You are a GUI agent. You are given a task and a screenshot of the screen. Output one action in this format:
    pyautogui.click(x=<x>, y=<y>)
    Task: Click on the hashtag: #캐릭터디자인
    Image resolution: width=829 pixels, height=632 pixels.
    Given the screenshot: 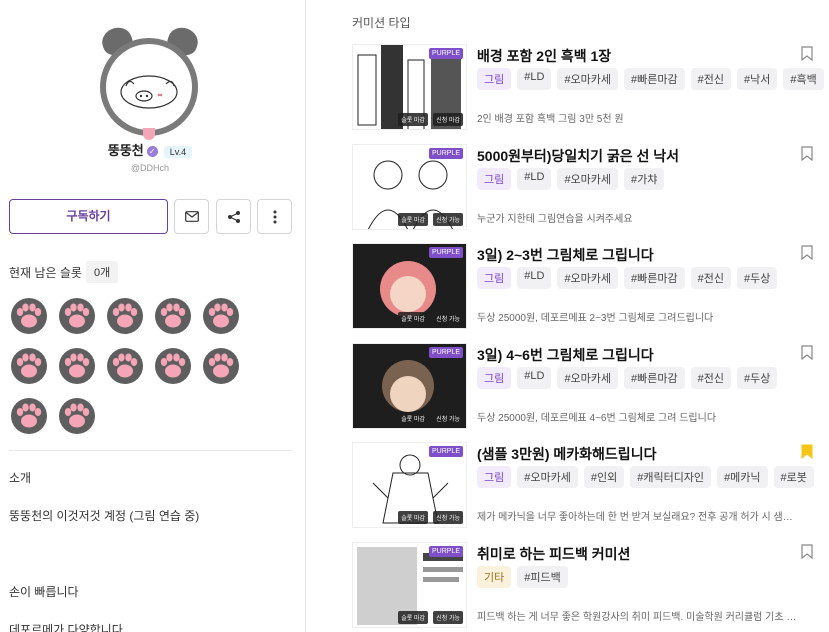 What is the action you would take?
    pyautogui.click(x=671, y=477)
    